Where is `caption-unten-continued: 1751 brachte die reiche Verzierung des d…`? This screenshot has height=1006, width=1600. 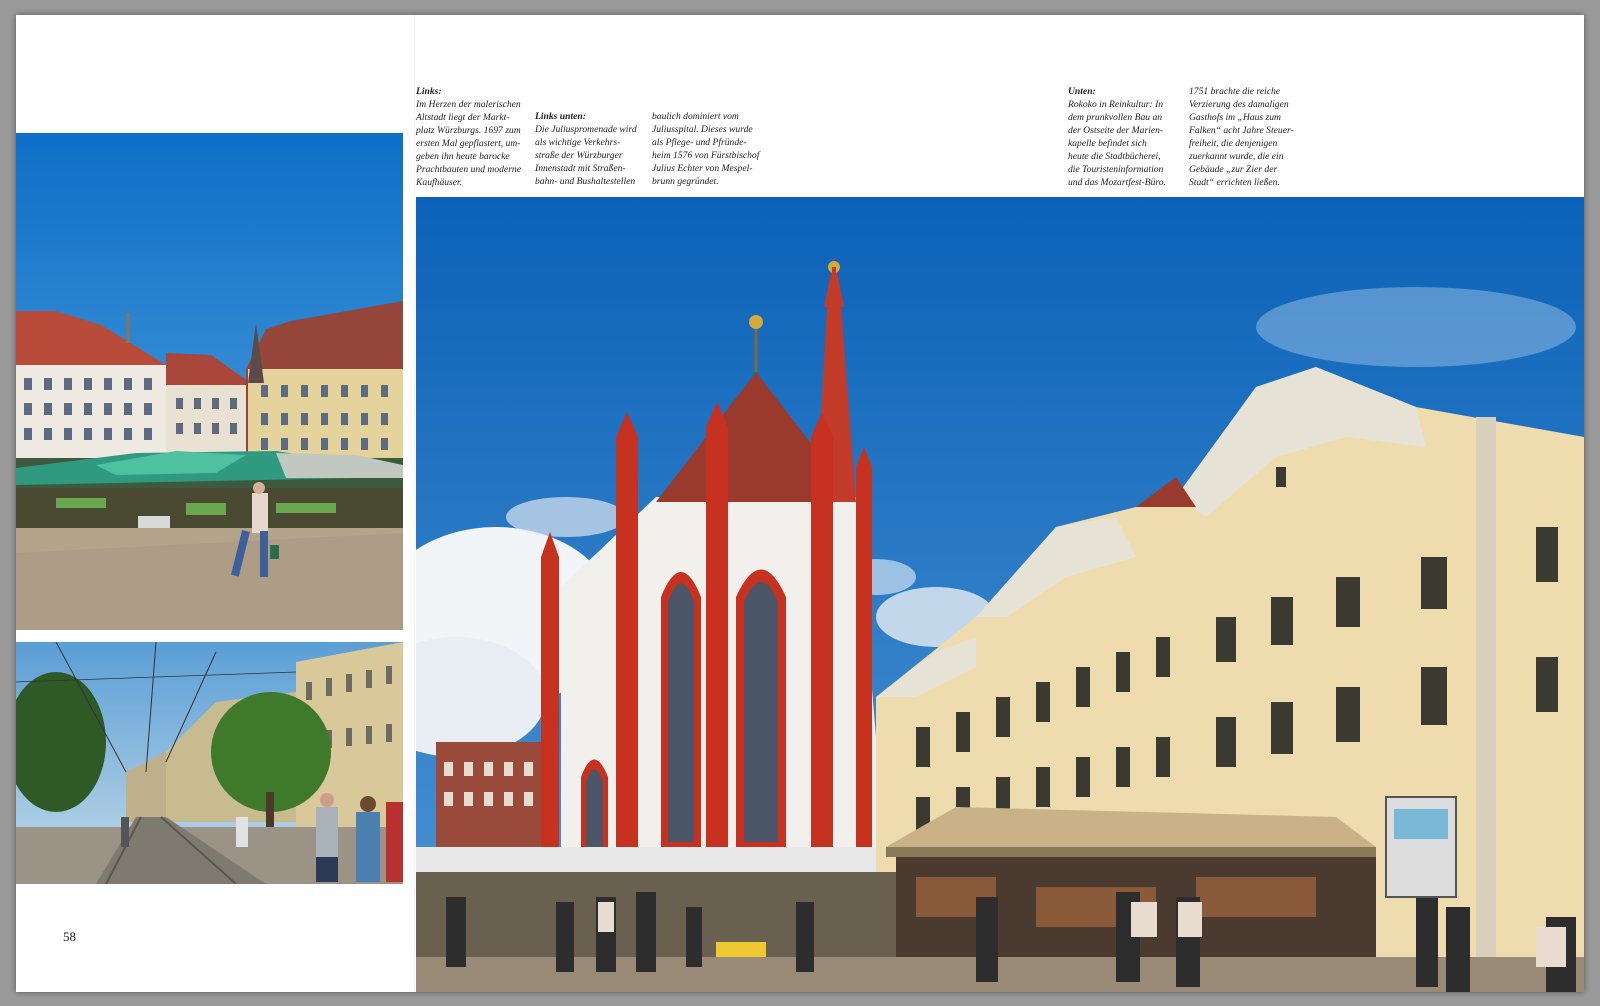
caption-unten-continued: 1751 brachte die reiche Verzierung des d… is located at coordinates (1251, 137).